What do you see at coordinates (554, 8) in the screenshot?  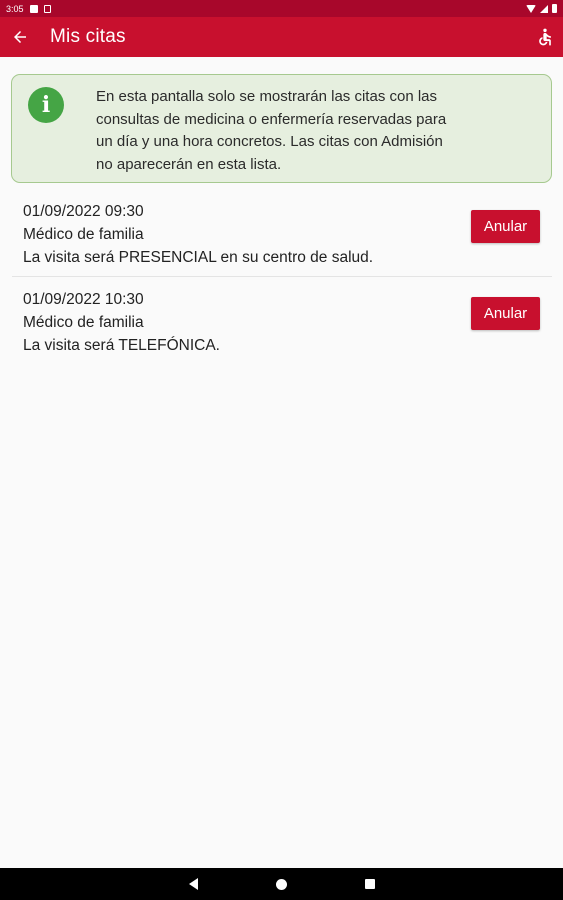 I see `battery-icon` at bounding box center [554, 8].